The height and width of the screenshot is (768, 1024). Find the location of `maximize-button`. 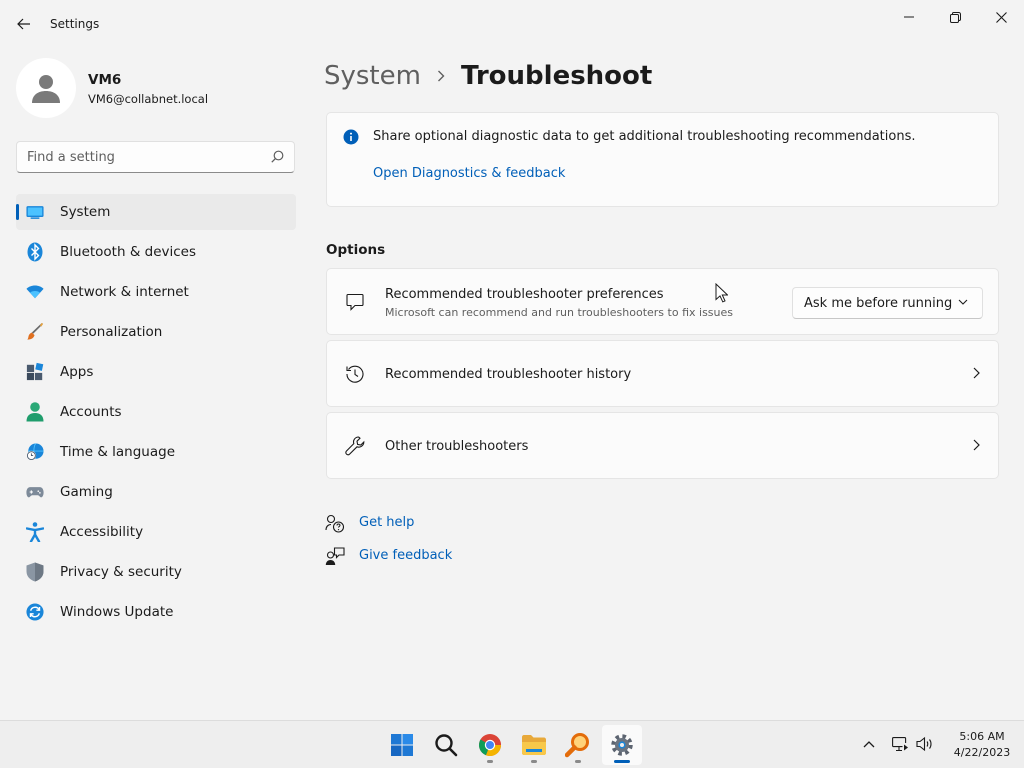

maximize-button is located at coordinates (955, 17).